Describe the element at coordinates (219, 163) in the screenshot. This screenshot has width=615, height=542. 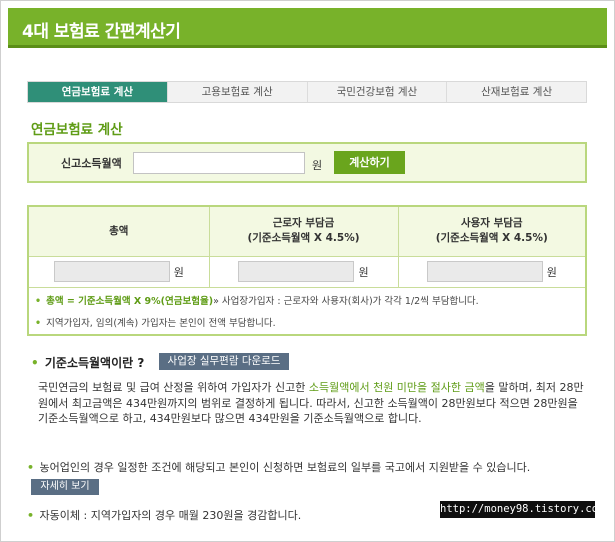
I see `income-input` at that location.